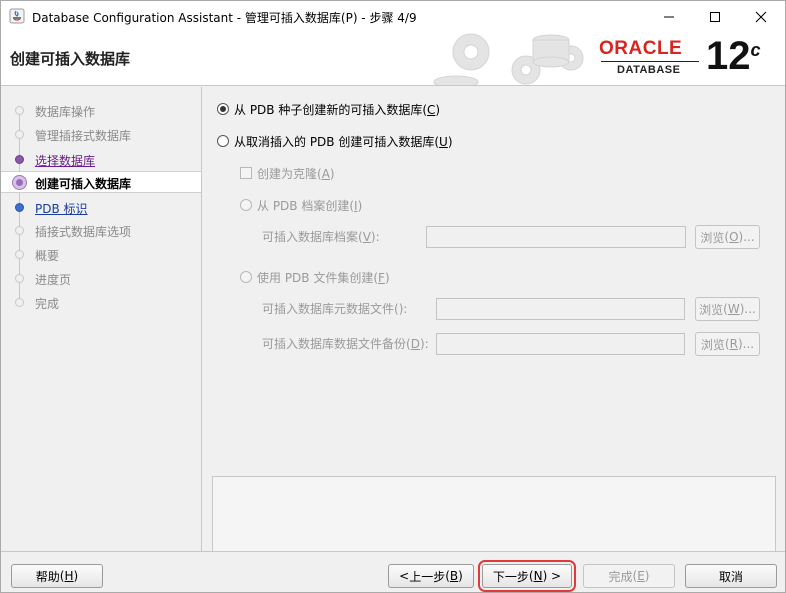  I want to click on option-text: 创建为克隆, so click(287, 173).